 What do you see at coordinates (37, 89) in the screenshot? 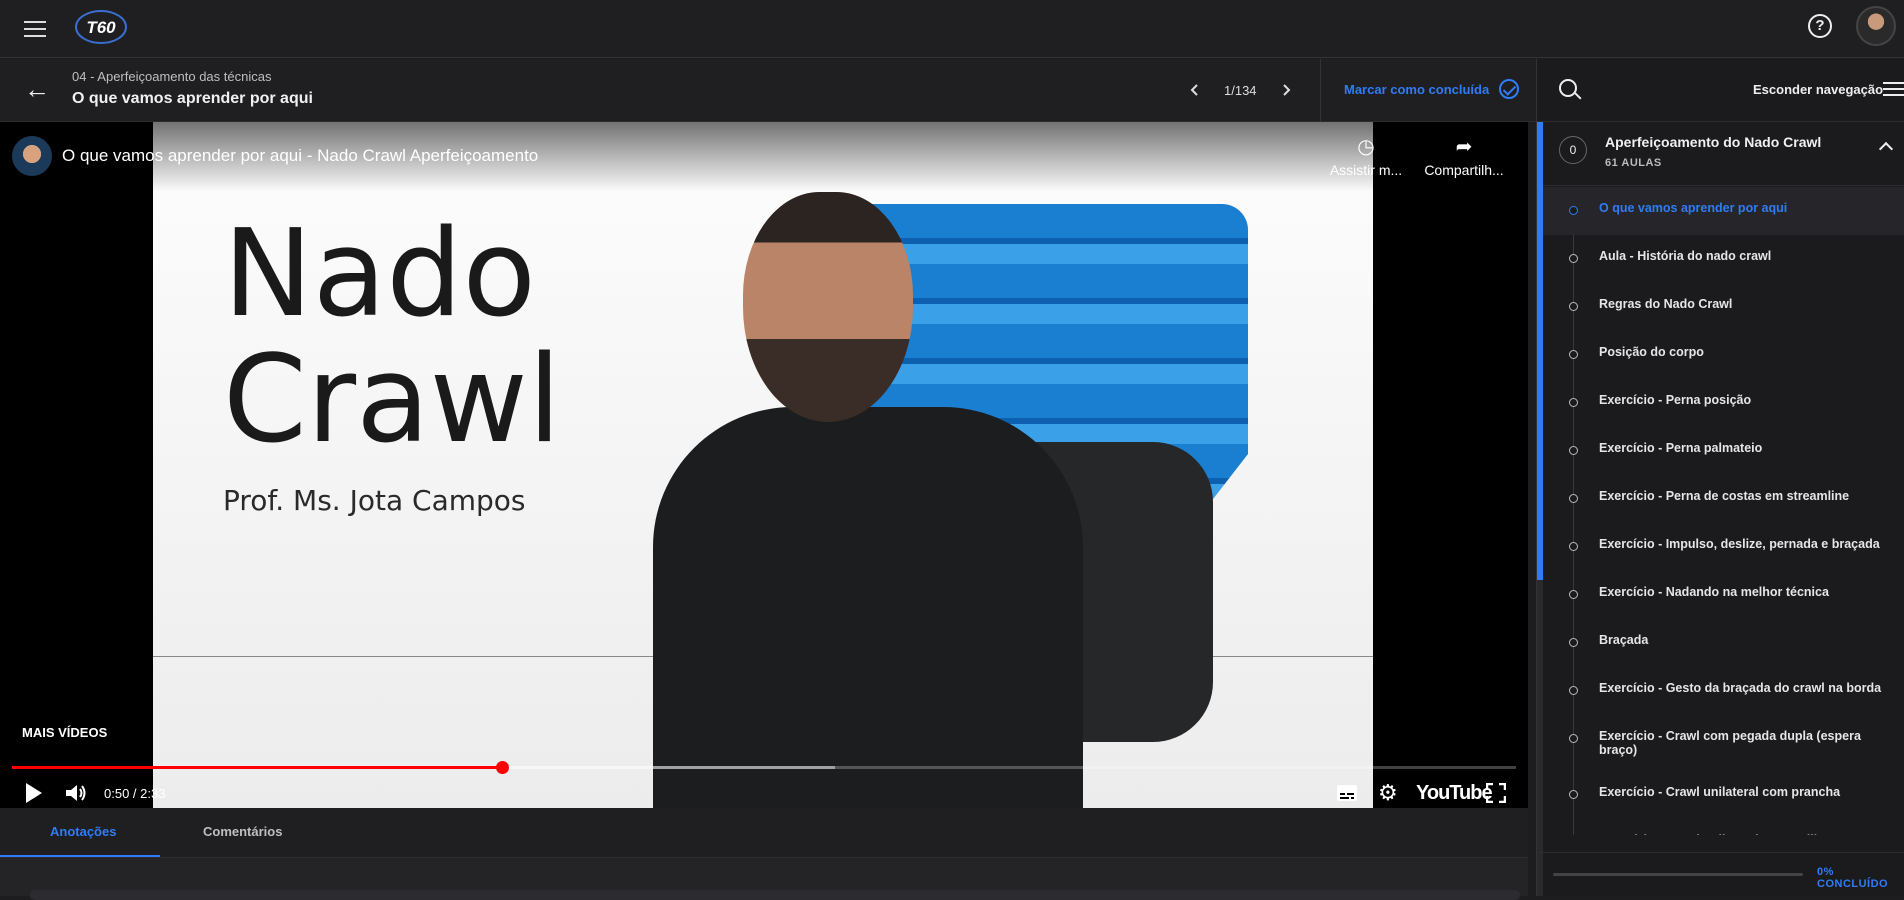
I see `back-arrow-icon: ←` at bounding box center [37, 89].